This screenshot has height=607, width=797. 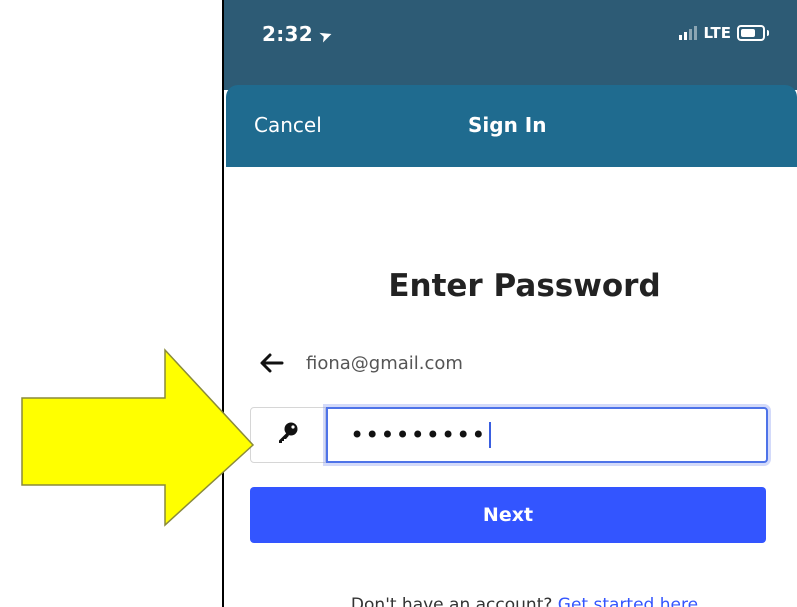 I want to click on battery-icon, so click(x=753, y=33).